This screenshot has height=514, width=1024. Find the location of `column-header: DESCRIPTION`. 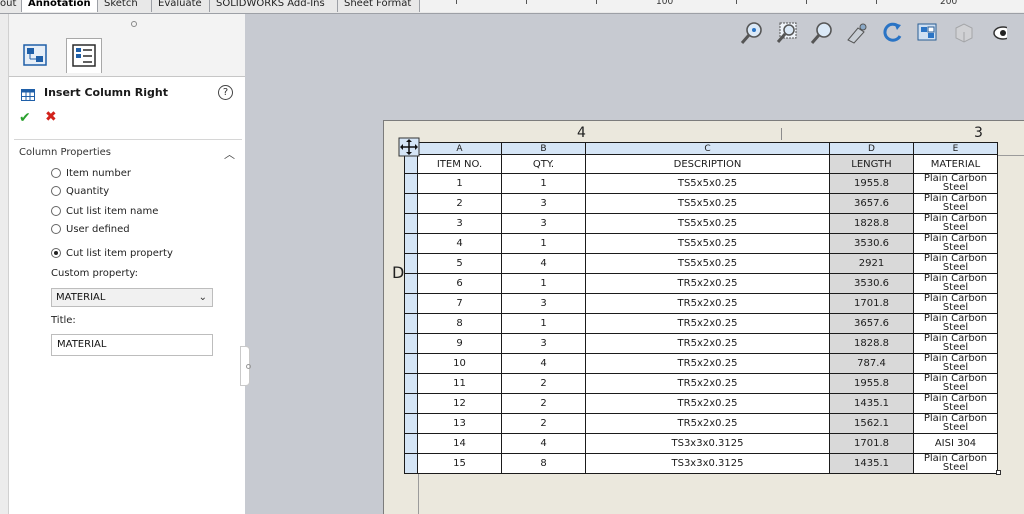

column-header: DESCRIPTION is located at coordinates (707, 164).